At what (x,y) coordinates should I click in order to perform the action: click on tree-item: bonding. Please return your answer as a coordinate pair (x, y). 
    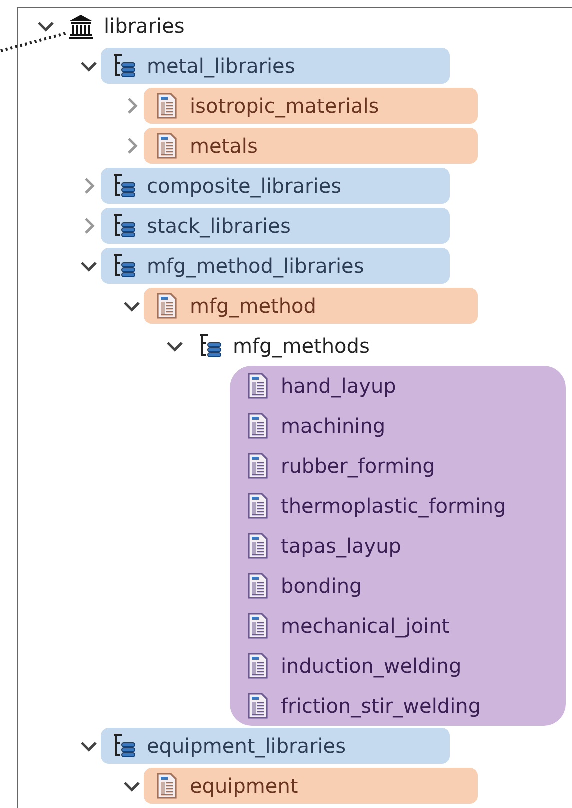
    Looking at the image, I should click on (398, 586).